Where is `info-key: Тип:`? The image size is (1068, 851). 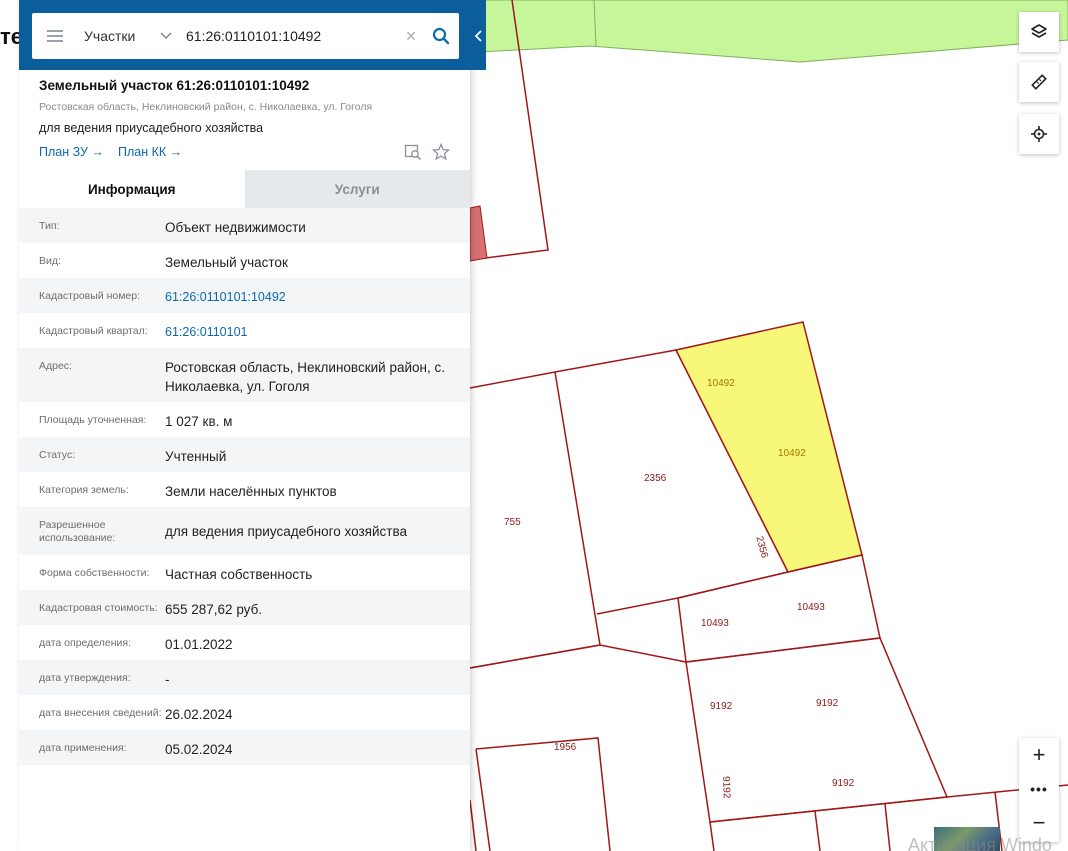
info-key: Тип: is located at coordinates (49, 226).